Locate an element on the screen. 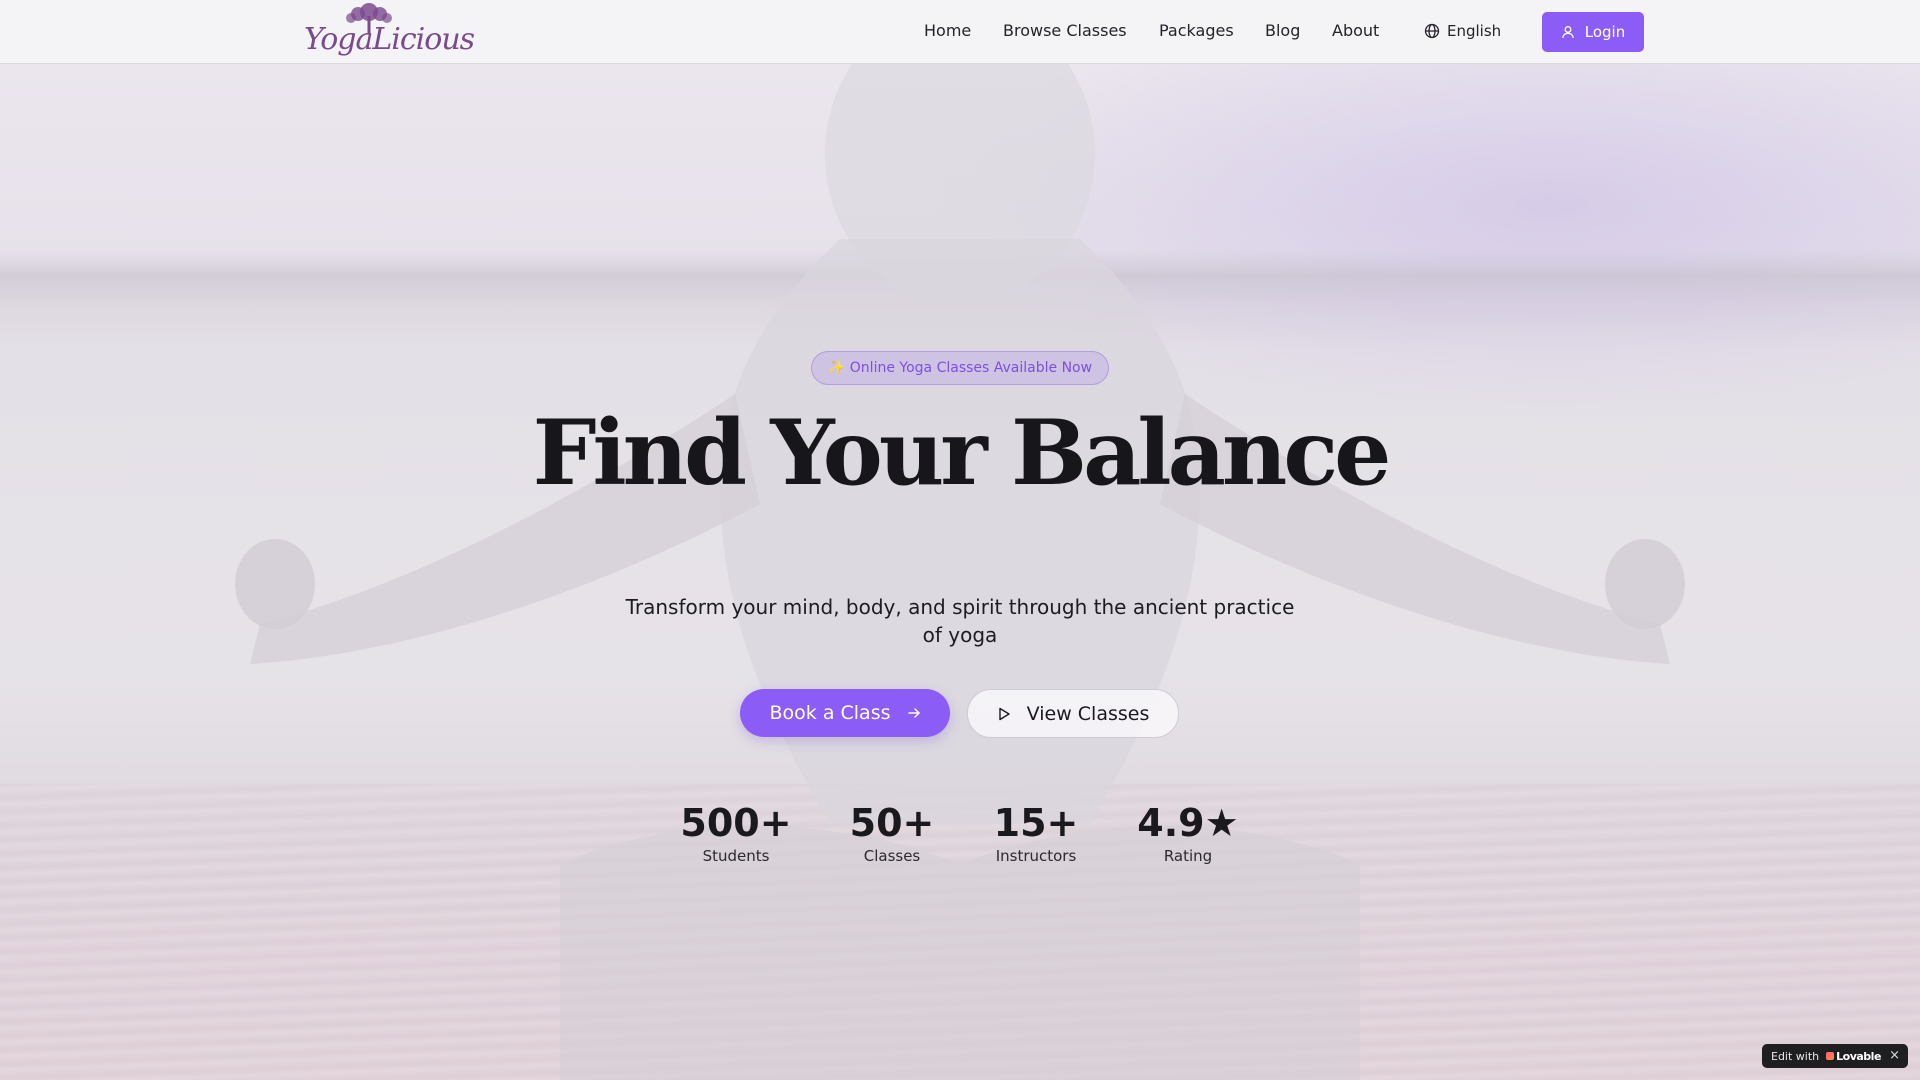  view-classes-button: View Classes is located at coordinates (1073, 713).